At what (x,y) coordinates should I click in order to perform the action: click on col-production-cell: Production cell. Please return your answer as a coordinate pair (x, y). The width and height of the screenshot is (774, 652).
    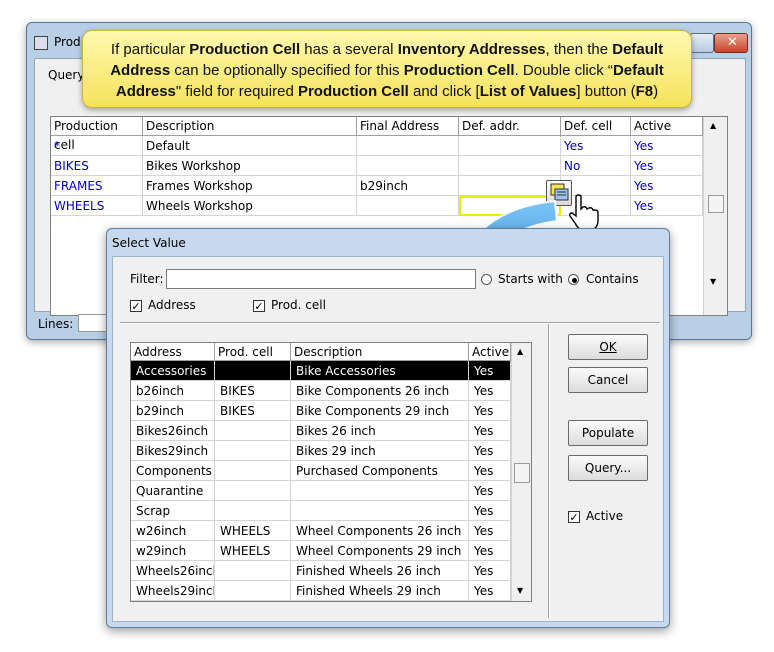
    Looking at the image, I should click on (97, 134).